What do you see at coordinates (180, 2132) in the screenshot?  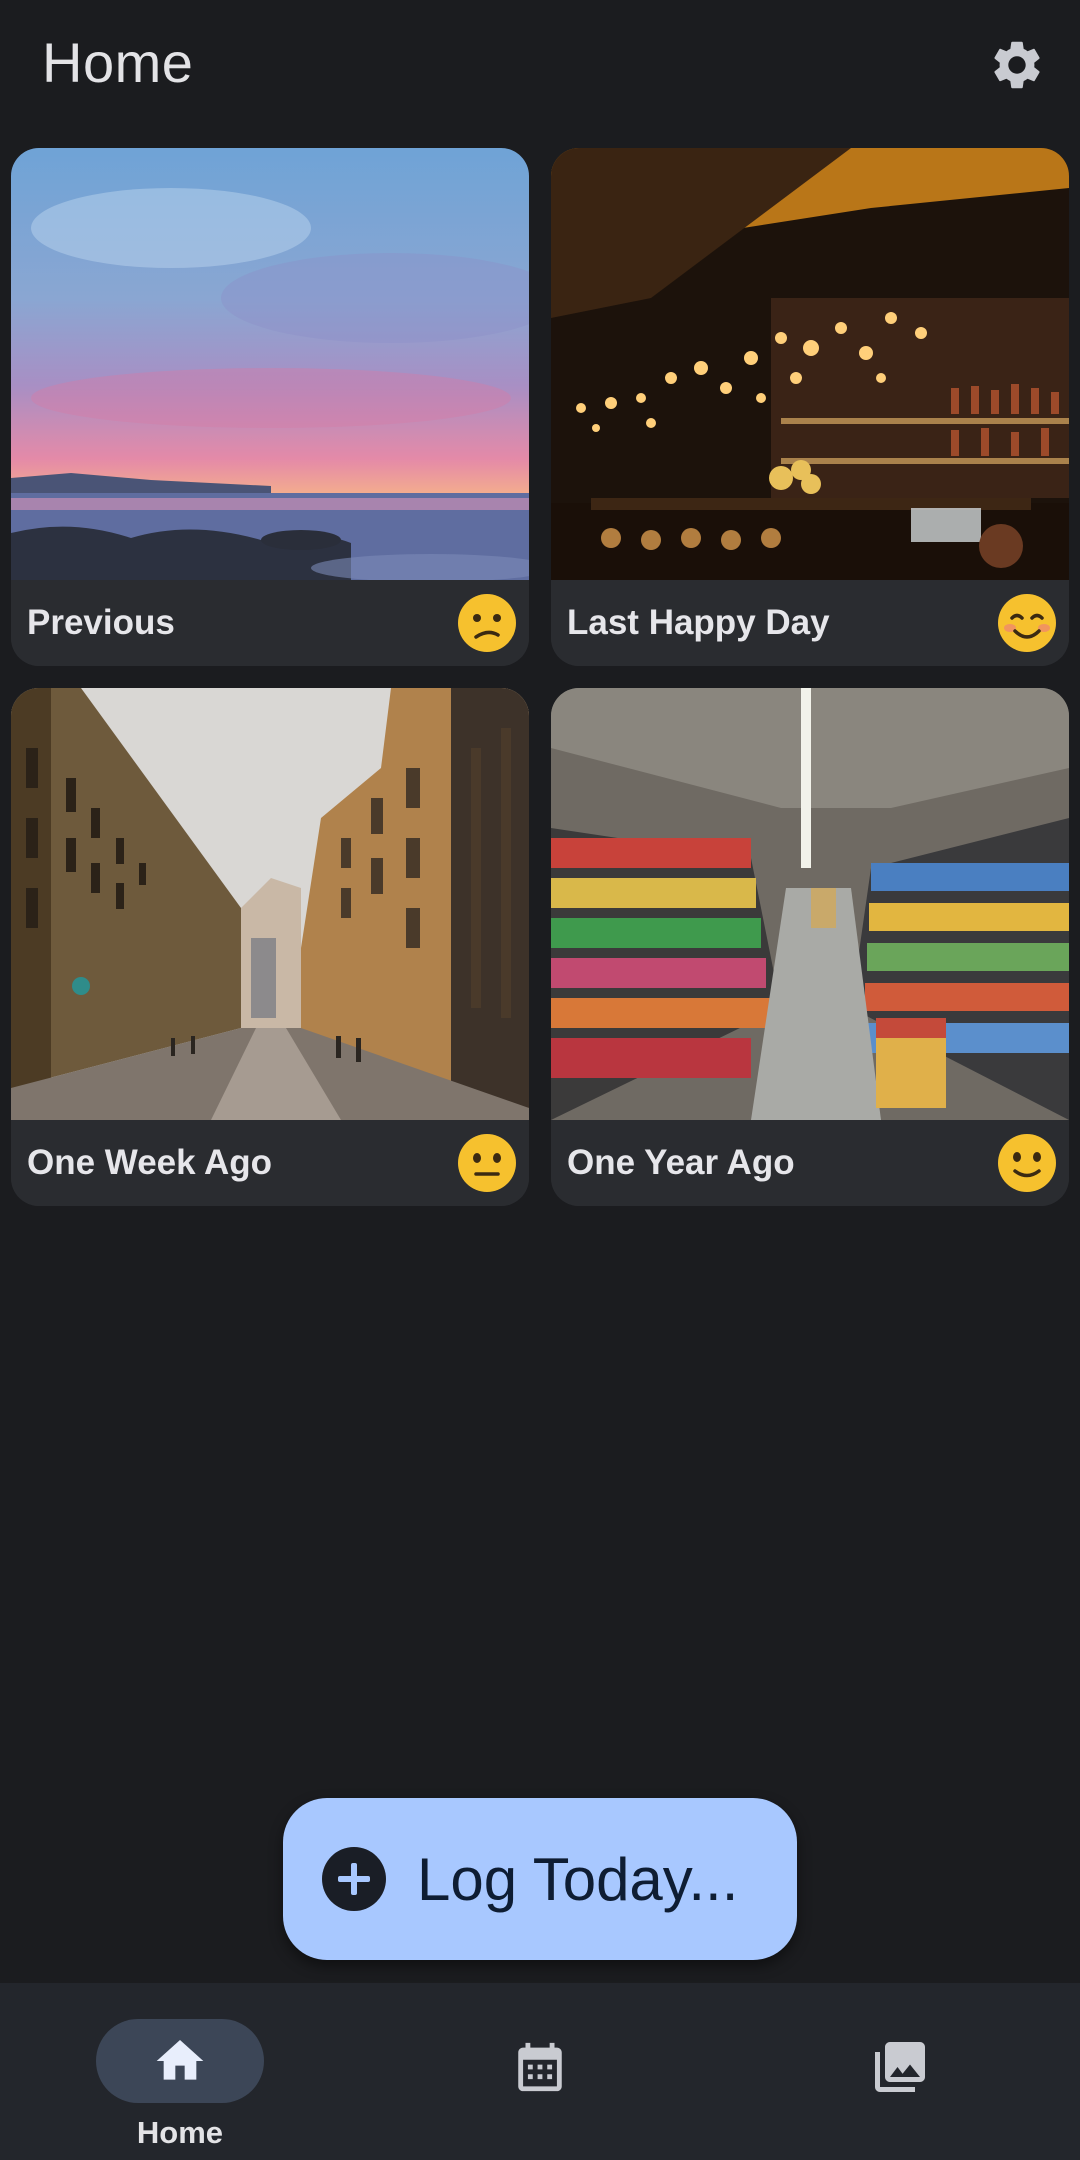 I see `nav-label-home: Home` at bounding box center [180, 2132].